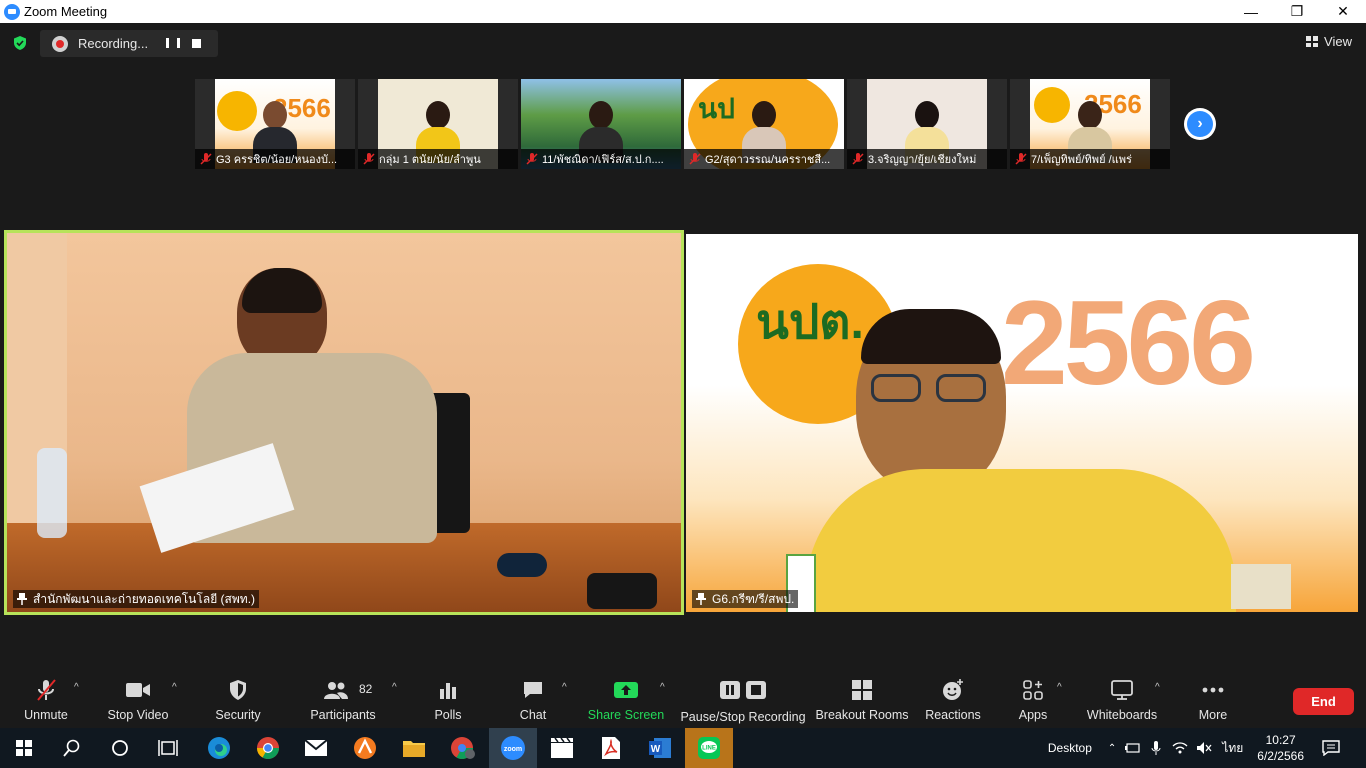 The image size is (1366, 768). Describe the element at coordinates (60, 43) in the screenshot. I see `recording-icon` at that location.